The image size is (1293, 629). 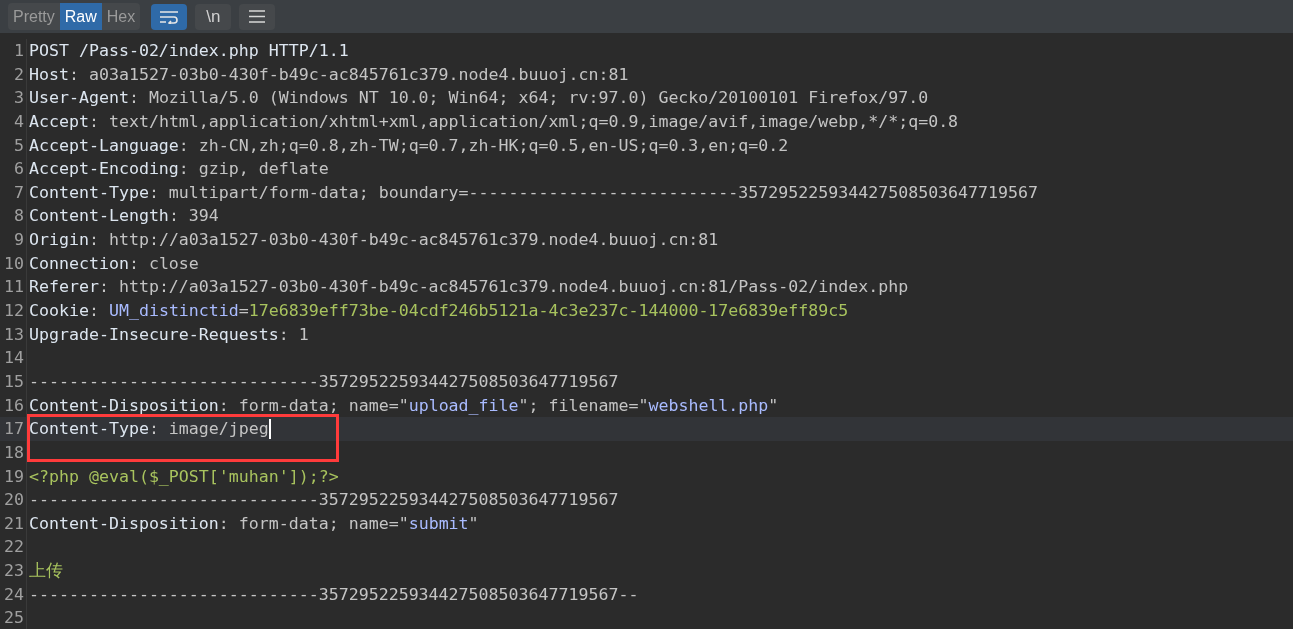 What do you see at coordinates (253, 169) in the screenshot?
I see `header-value: : gzip, deflate` at bounding box center [253, 169].